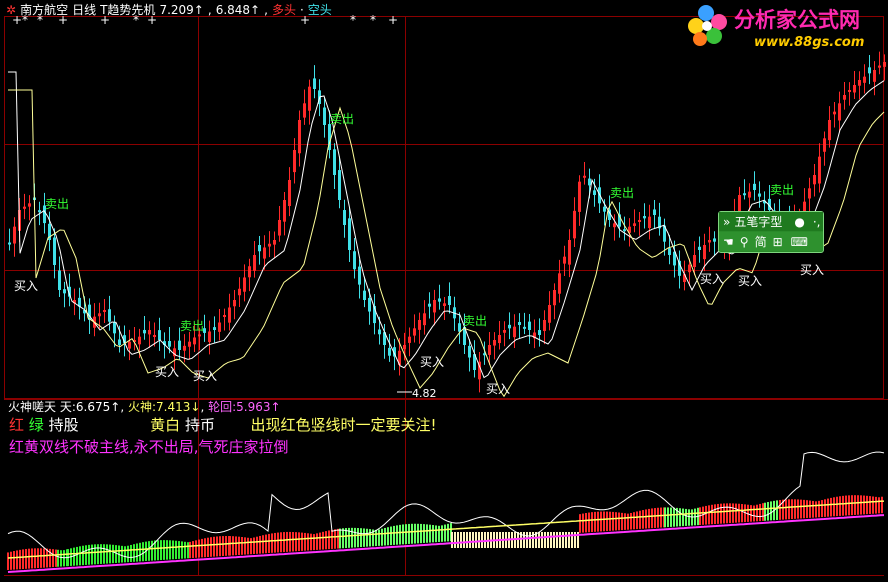 The height and width of the screenshot is (582, 888). What do you see at coordinates (36, 425) in the screenshot?
I see `note-green: 绿` at bounding box center [36, 425].